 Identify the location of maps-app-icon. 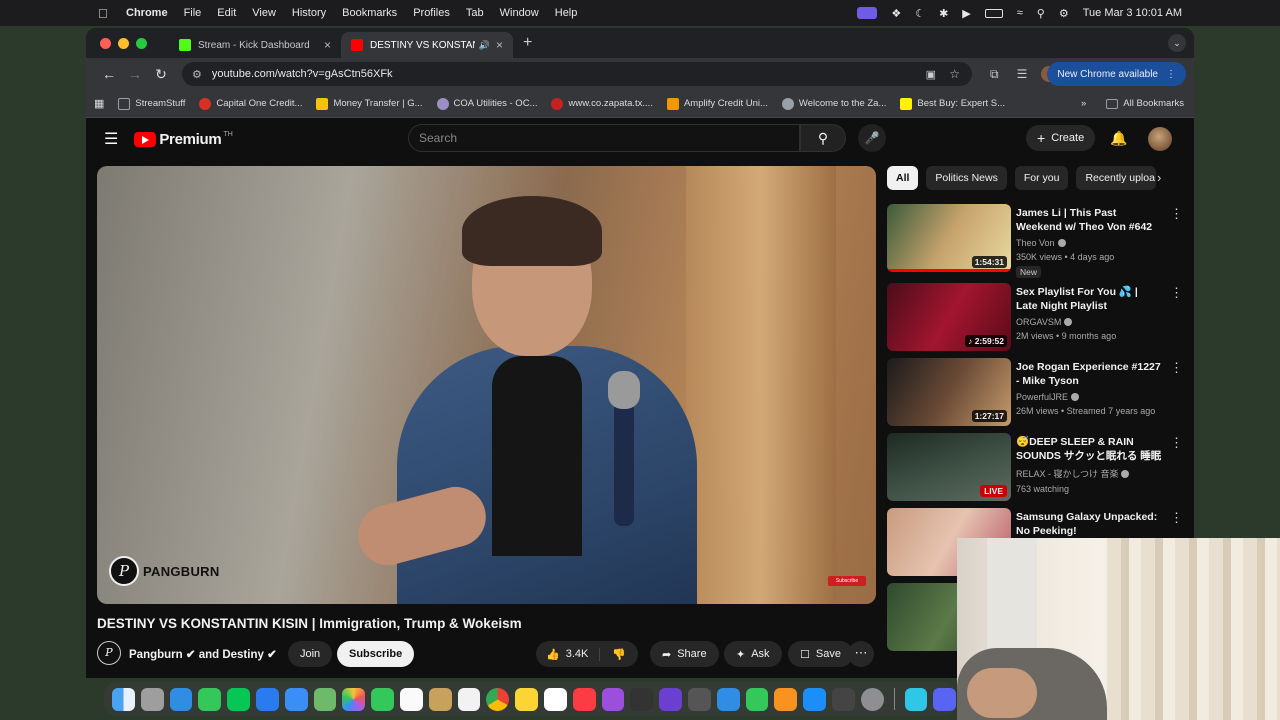
(325, 699).